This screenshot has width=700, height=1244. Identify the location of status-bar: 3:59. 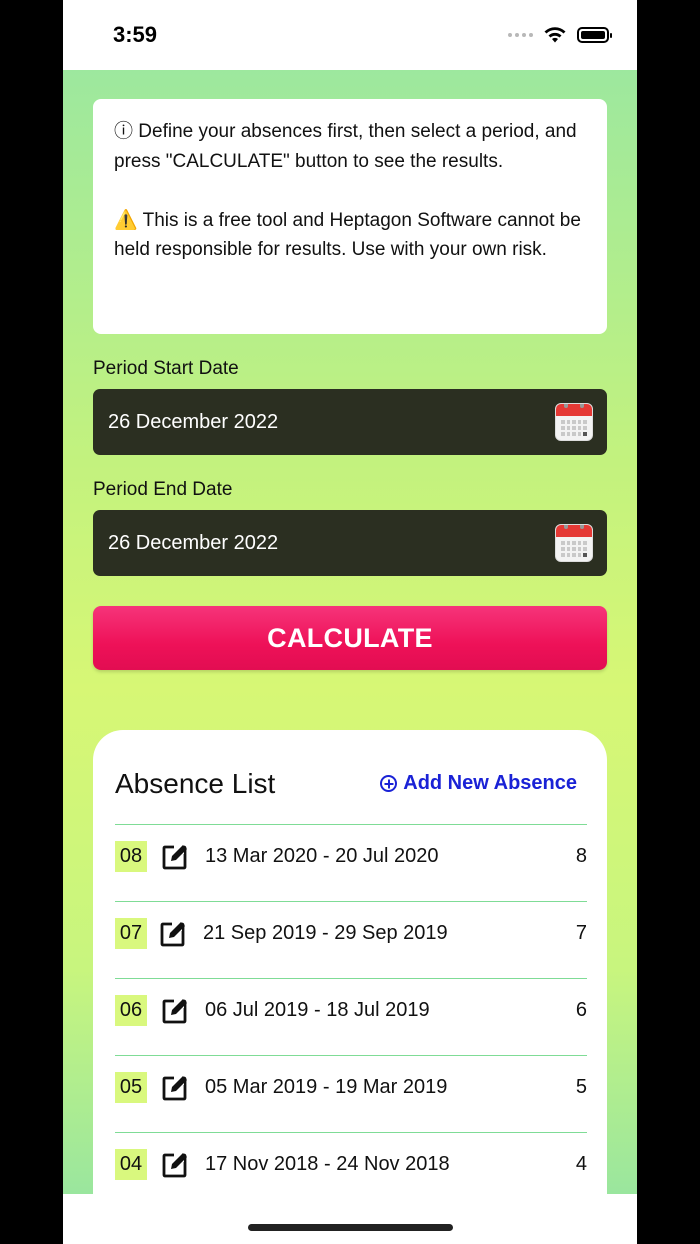
(350, 35).